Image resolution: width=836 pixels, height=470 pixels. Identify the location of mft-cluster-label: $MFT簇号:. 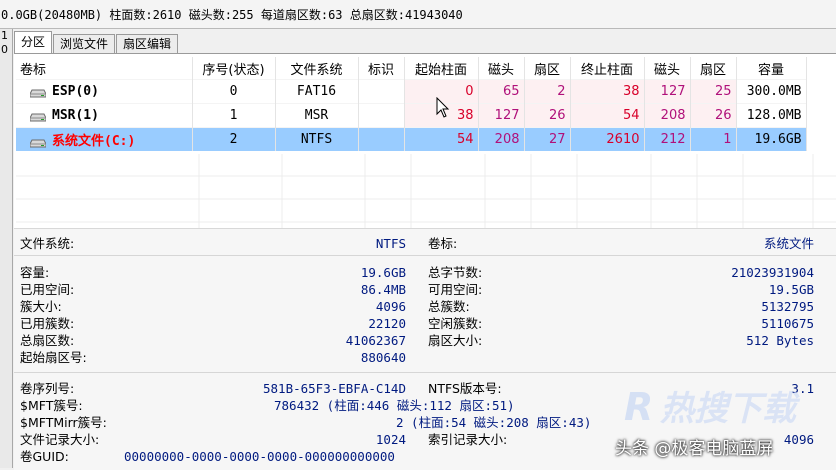
(51, 405).